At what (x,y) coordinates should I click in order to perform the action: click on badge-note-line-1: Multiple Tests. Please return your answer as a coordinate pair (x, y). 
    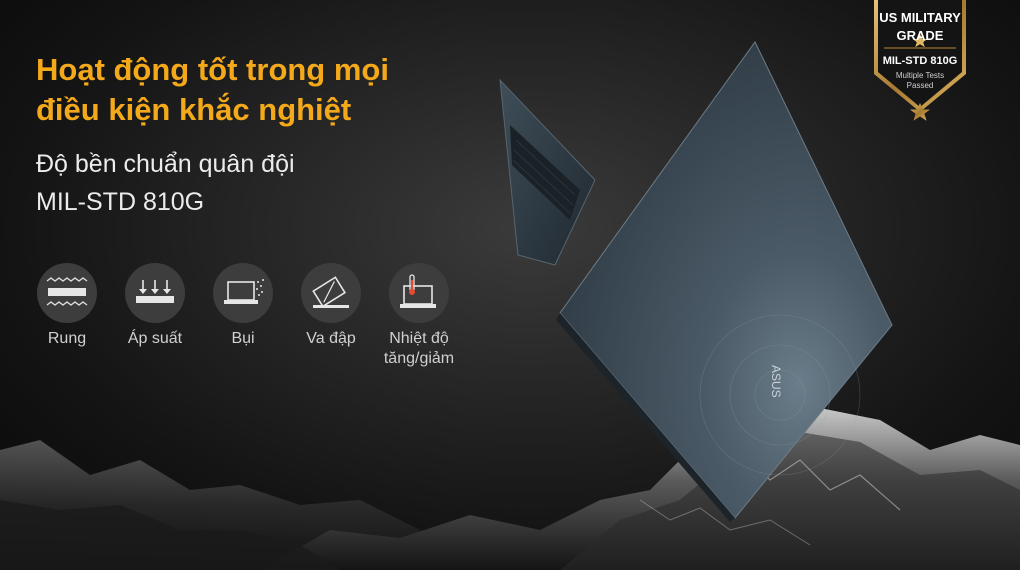
    Looking at the image, I should click on (920, 75).